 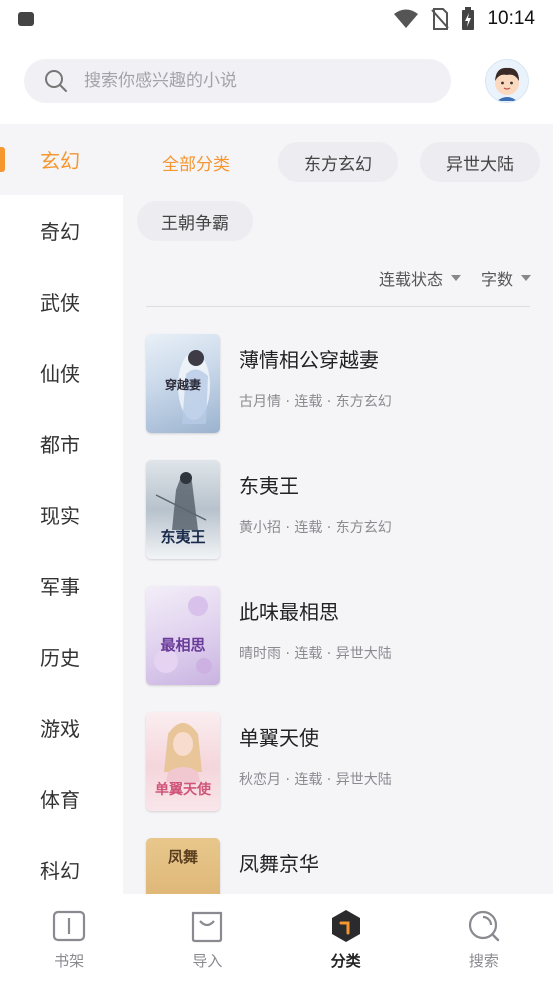 What do you see at coordinates (410, 279) in the screenshot?
I see `status-filter-label: 连载状态` at bounding box center [410, 279].